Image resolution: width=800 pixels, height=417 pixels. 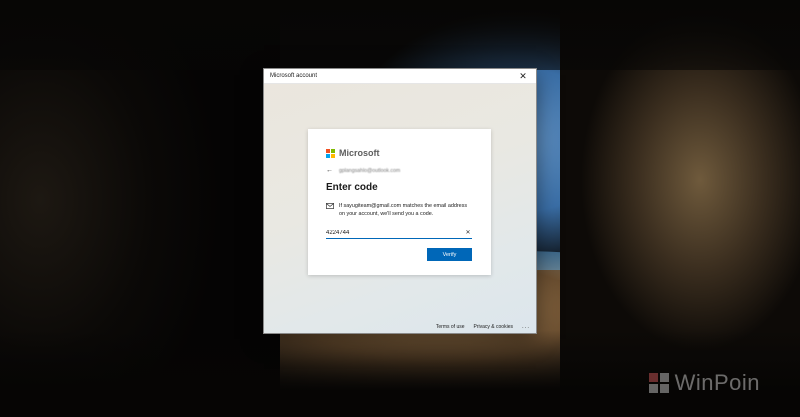 What do you see at coordinates (294, 76) in the screenshot?
I see `dialog-title: Microsoft account` at bounding box center [294, 76].